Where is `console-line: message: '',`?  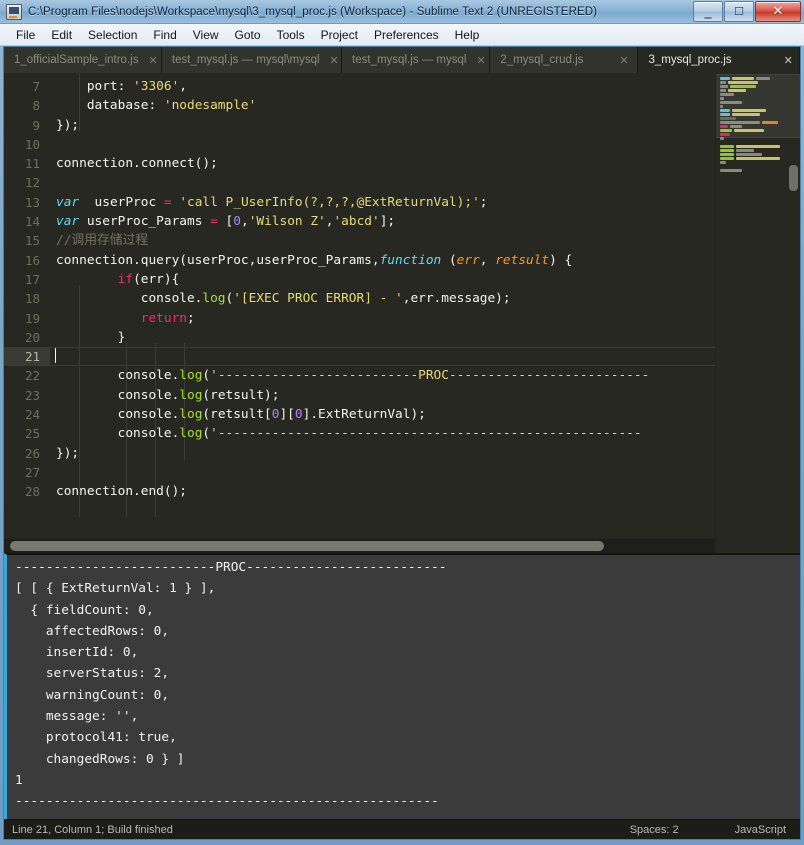
console-line: message: '', is located at coordinates (77, 717).